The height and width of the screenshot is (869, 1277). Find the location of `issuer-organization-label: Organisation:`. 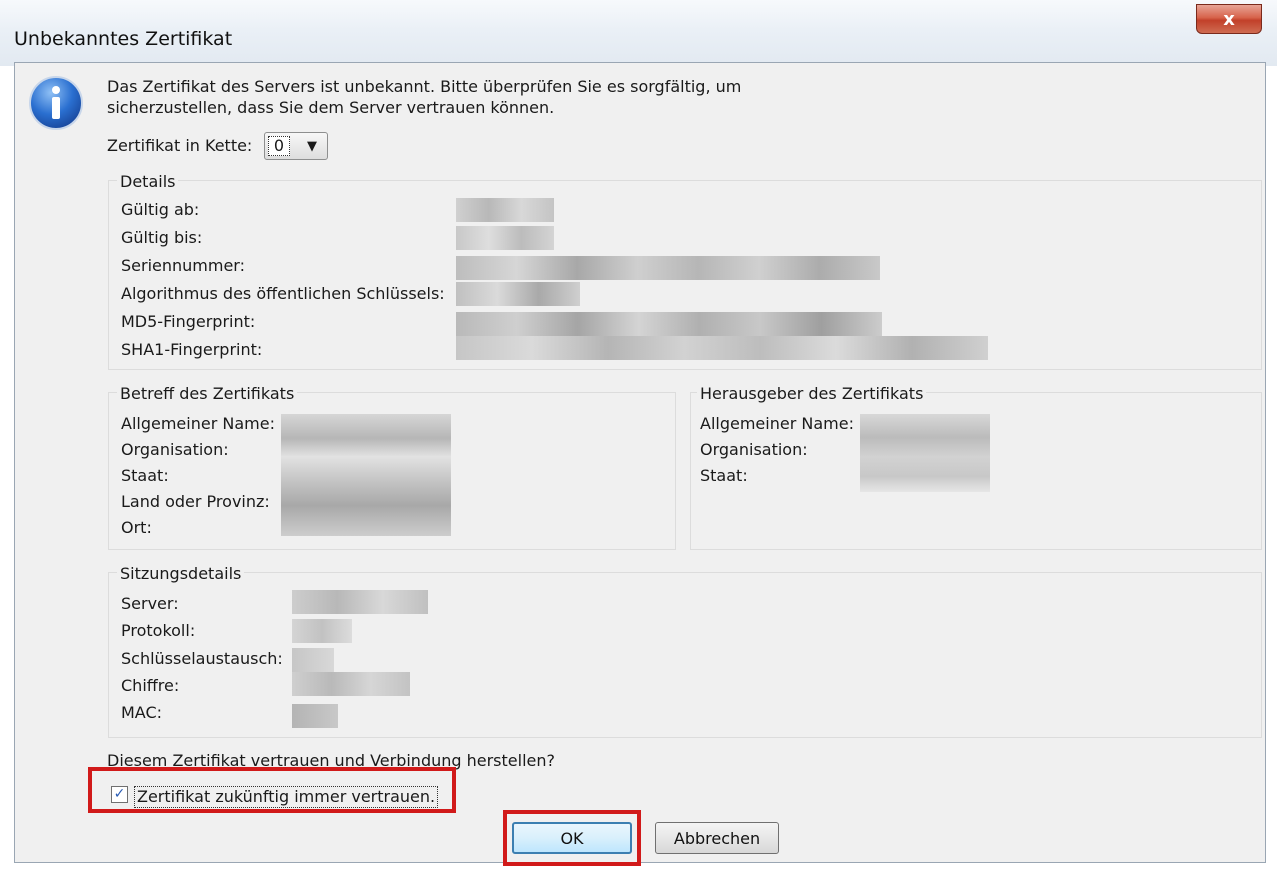

issuer-organization-label: Organisation: is located at coordinates (754, 449).